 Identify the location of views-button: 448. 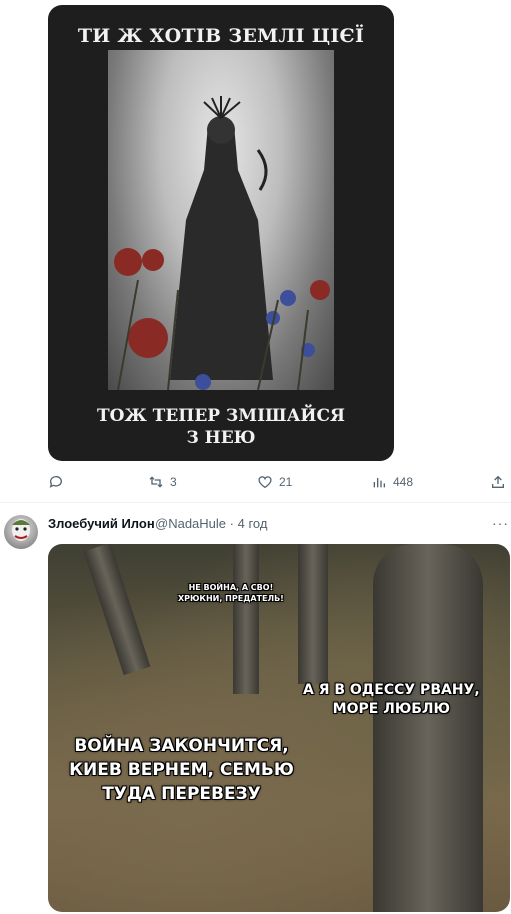
(392, 482).